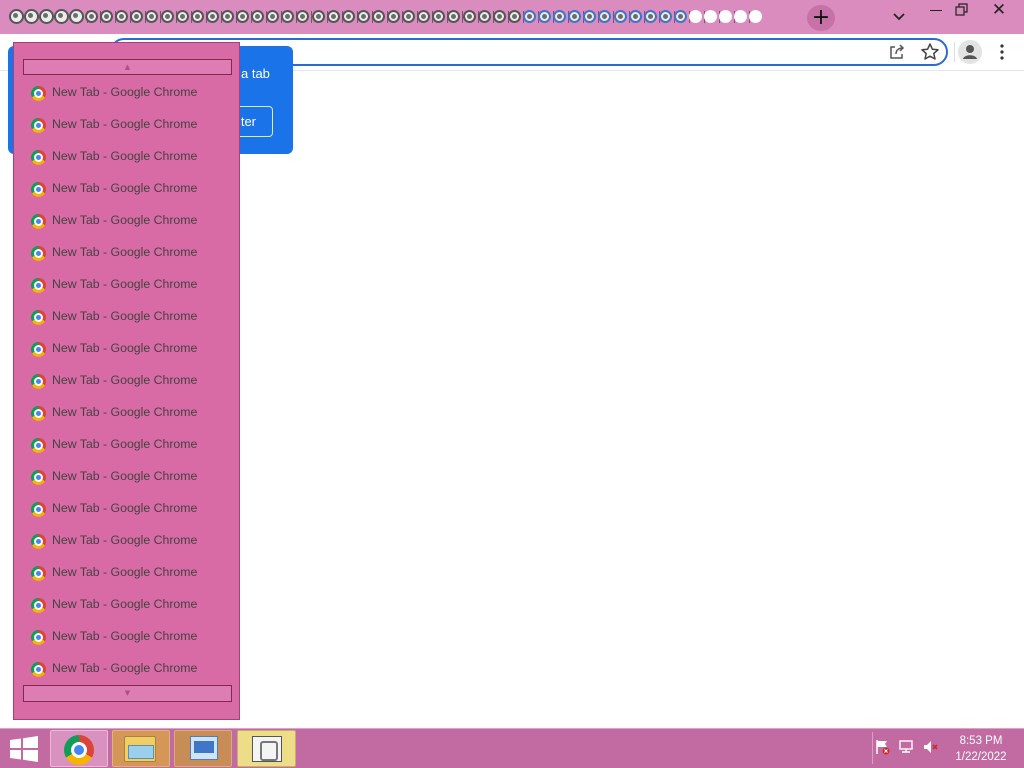 The image size is (1024, 768). Describe the element at coordinates (930, 747) in the screenshot. I see `volume-muted-icon` at that location.